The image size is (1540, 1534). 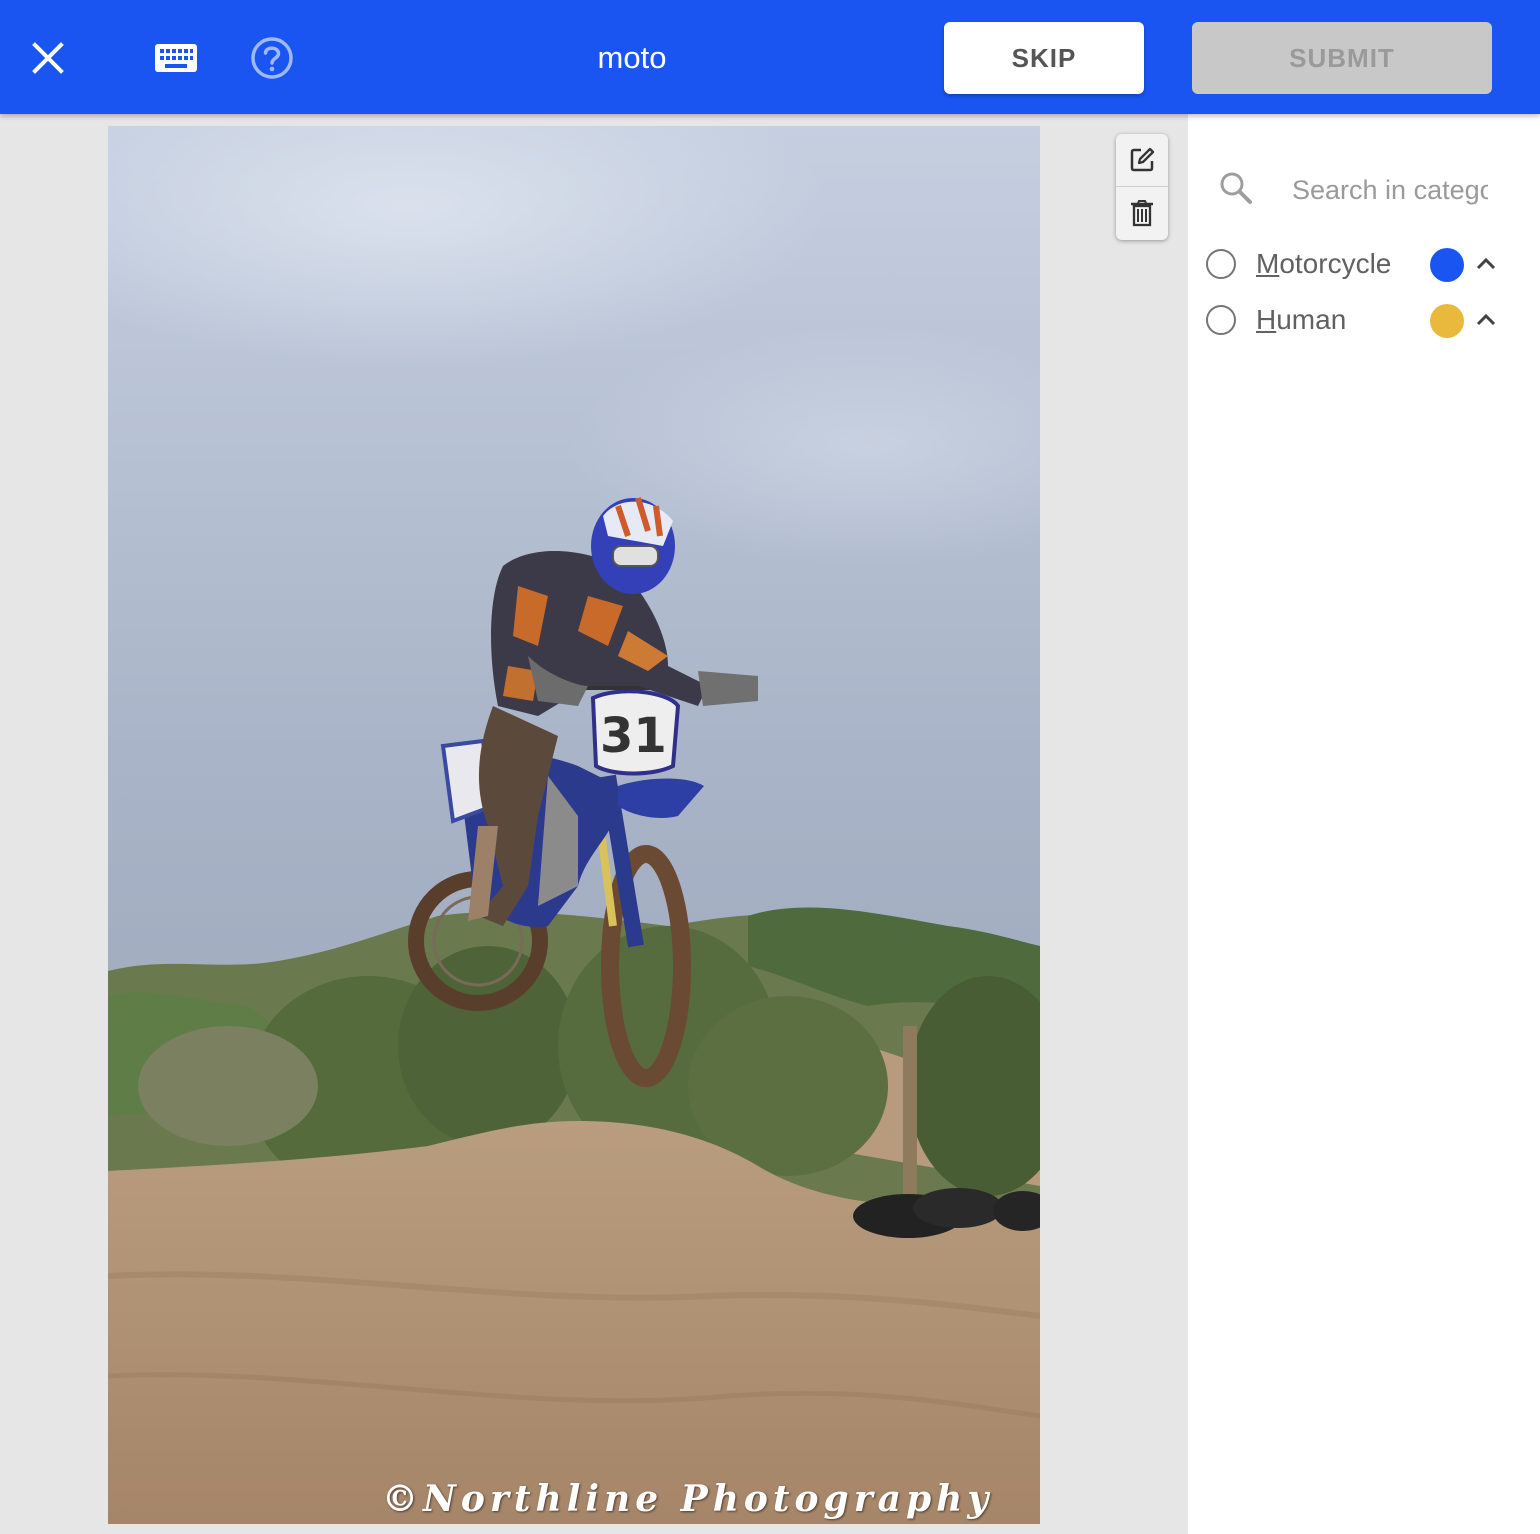 I want to click on category-label: Motorcycle, so click(x=1323, y=264).